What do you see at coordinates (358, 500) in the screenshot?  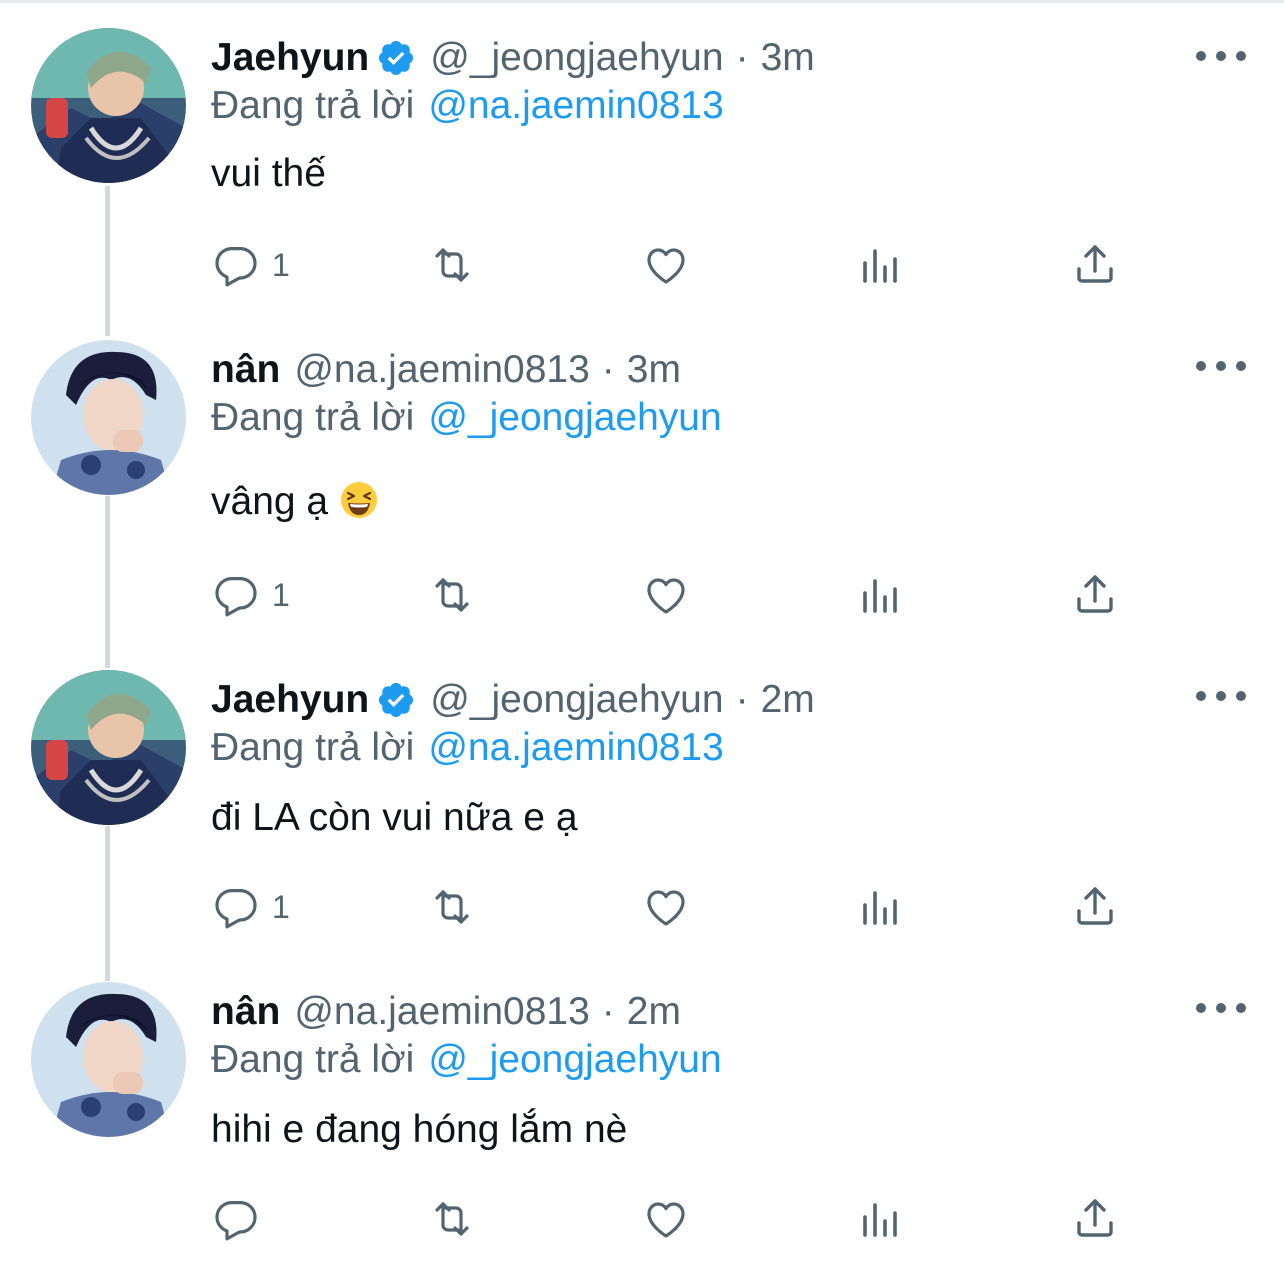 I see `grinning-squinting-face-icon` at bounding box center [358, 500].